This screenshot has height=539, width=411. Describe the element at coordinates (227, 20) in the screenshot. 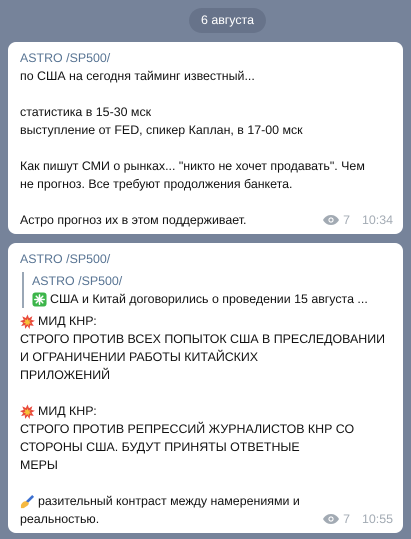

I see `date-badge: 6 августа` at that location.